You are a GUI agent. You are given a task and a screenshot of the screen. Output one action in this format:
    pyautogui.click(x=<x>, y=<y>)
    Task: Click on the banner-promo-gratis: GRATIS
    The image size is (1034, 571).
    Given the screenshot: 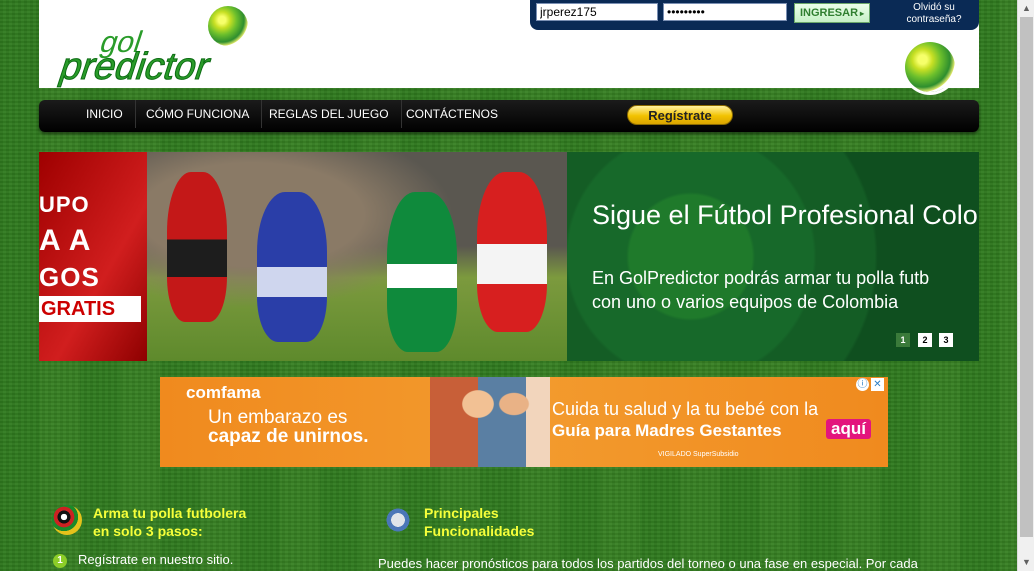 What is the action you would take?
    pyautogui.click(x=90, y=309)
    